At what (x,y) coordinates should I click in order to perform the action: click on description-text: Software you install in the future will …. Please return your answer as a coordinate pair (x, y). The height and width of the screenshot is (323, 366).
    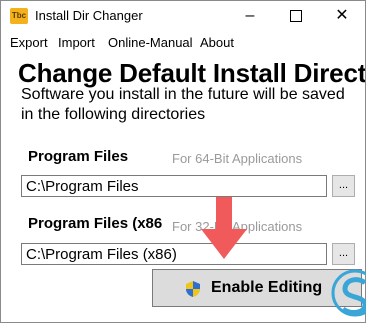
    Looking at the image, I should click on (183, 104).